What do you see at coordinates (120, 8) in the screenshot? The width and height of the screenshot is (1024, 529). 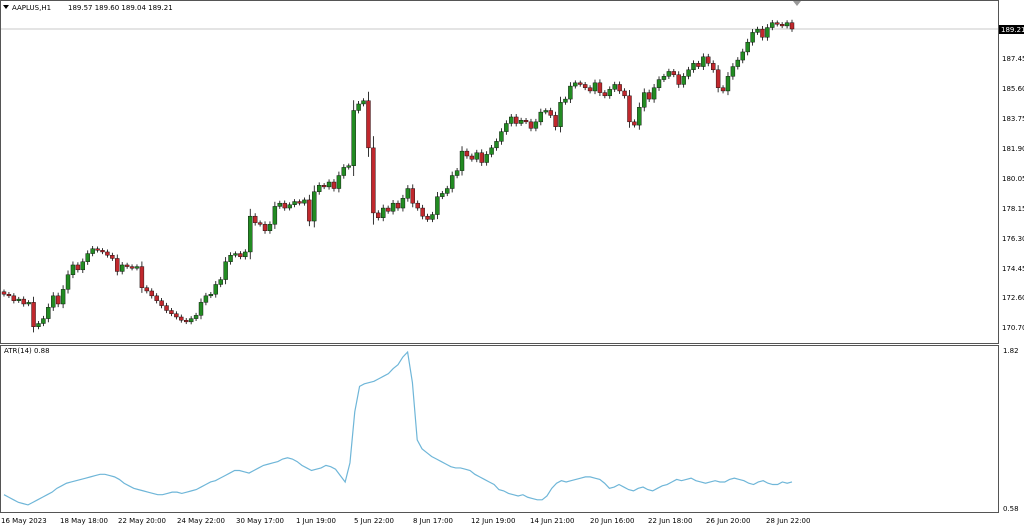 I see `ohlc-label: 189.57 189.60 189.04 189.21` at bounding box center [120, 8].